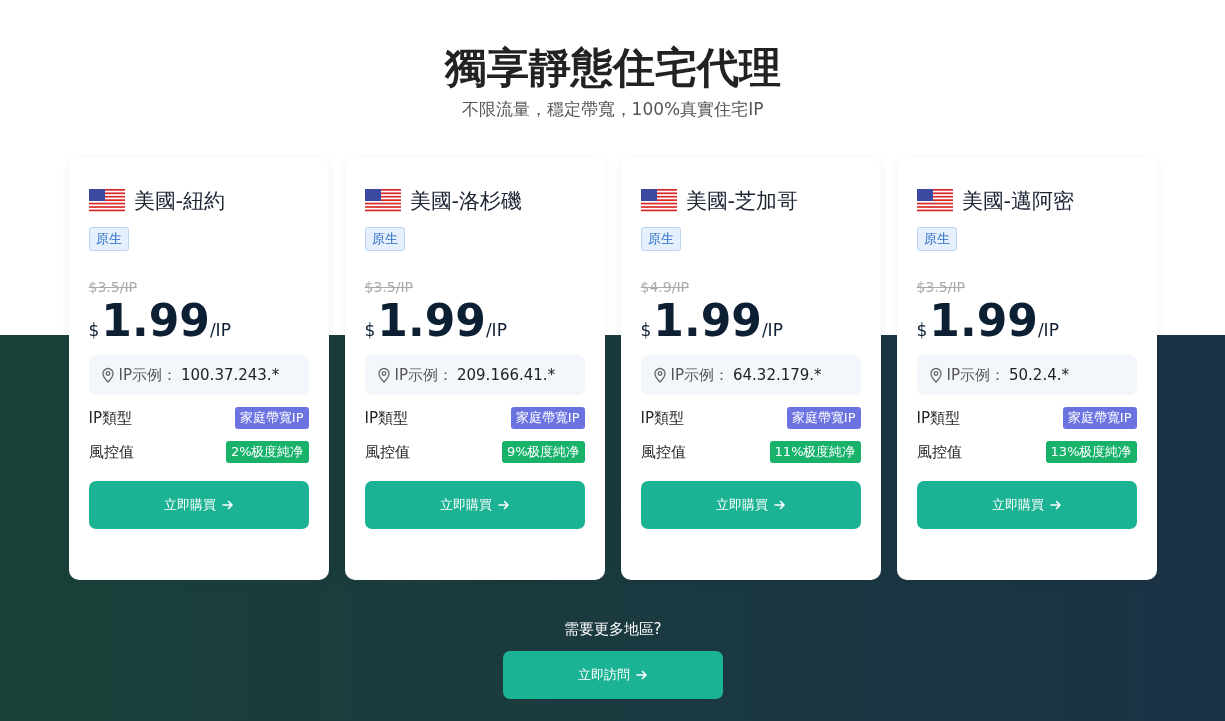 This screenshot has height=721, width=1225. What do you see at coordinates (1018, 201) in the screenshot?
I see `location-name: 美國-邁阿密` at bounding box center [1018, 201].